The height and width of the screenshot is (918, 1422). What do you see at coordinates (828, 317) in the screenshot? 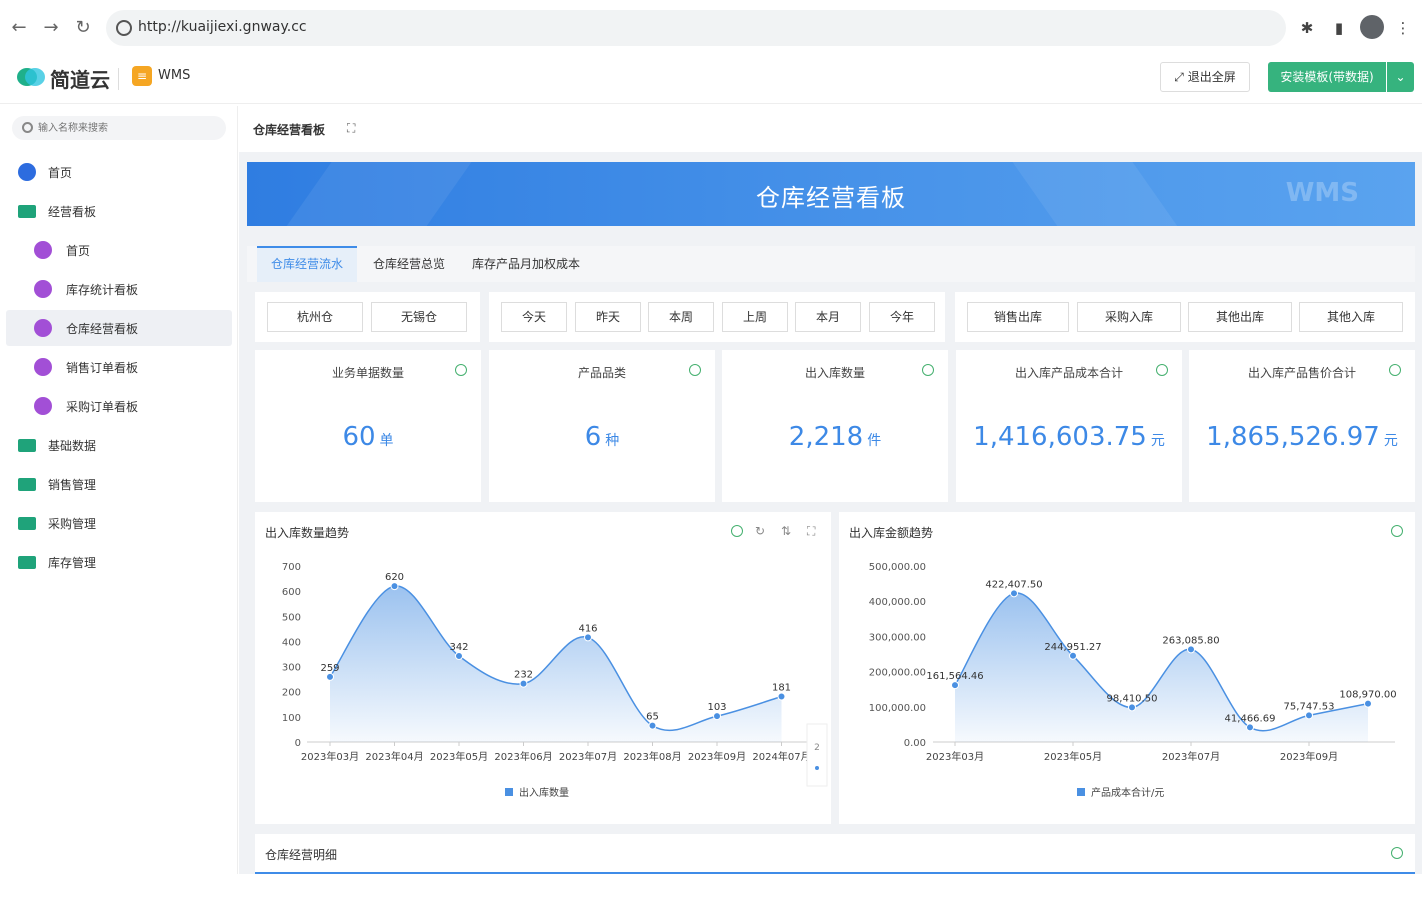
I see `filter-this-month: 本月` at bounding box center [828, 317].